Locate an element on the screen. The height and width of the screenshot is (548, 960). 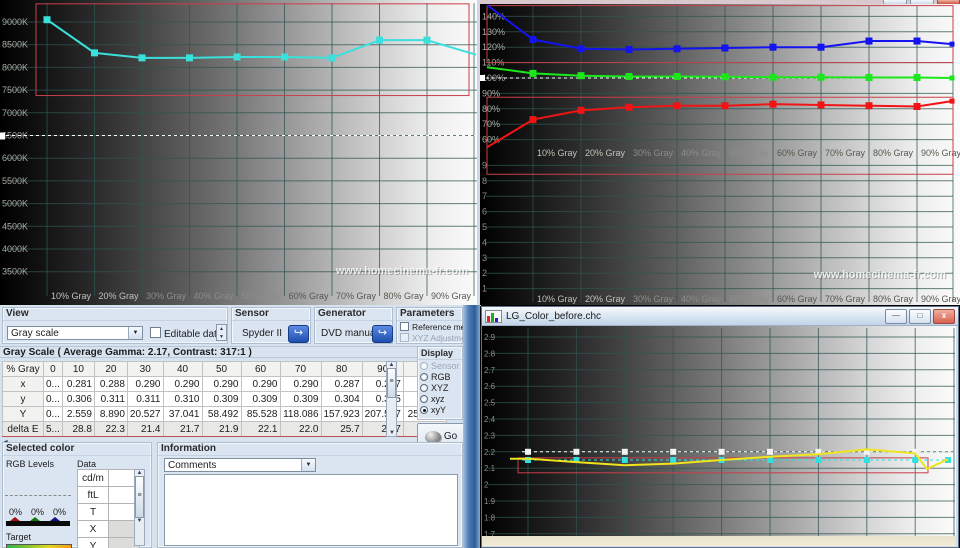
table-vertical-scrollbar: ▲ ≡ ▼ is located at coordinates (391, 399).